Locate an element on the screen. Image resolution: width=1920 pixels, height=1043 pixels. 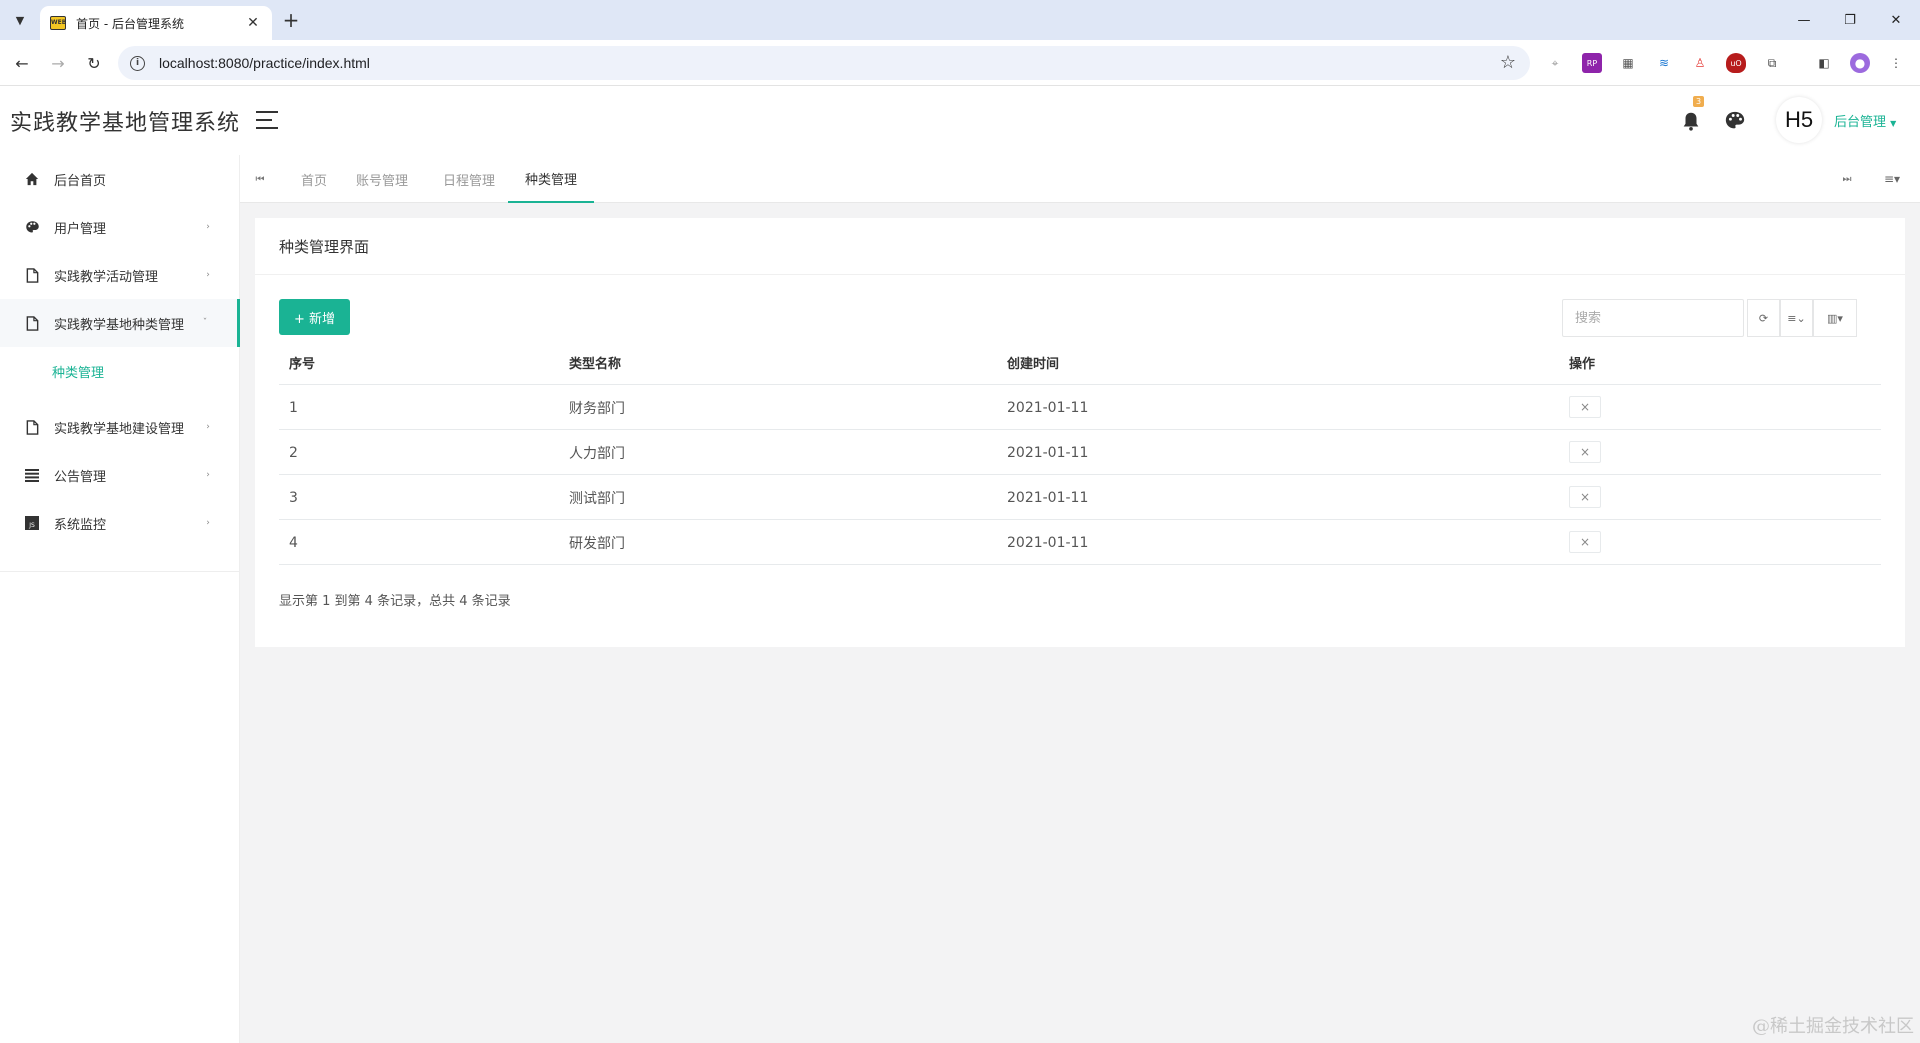
tab-home: 首页 is located at coordinates (314, 179).